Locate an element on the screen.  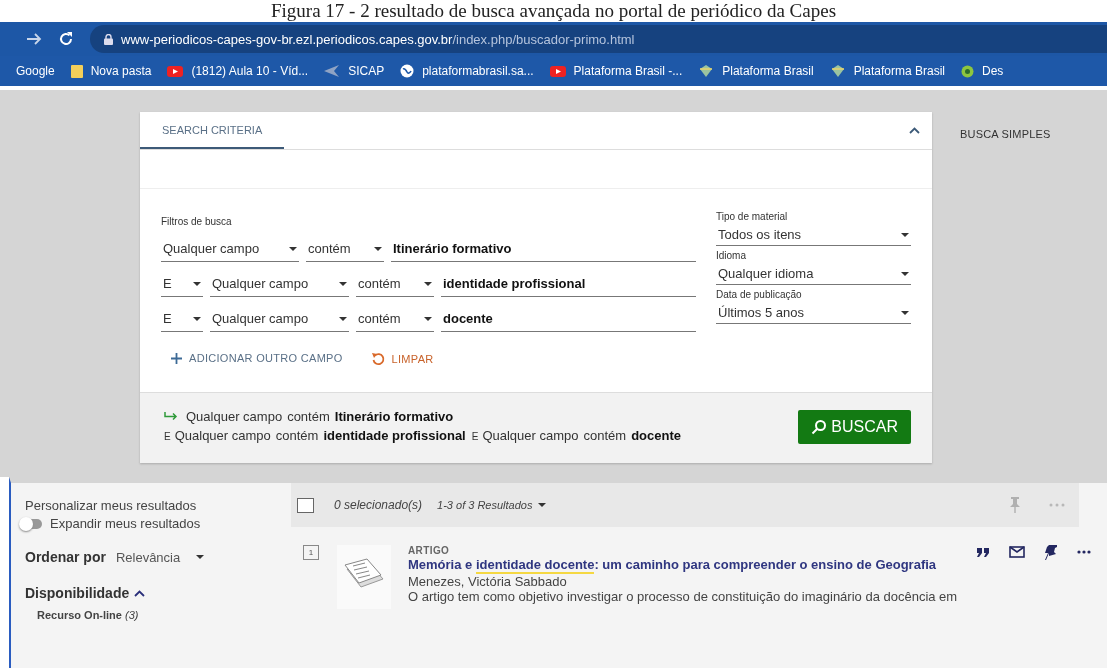
quote-icon is located at coordinates (983, 552).